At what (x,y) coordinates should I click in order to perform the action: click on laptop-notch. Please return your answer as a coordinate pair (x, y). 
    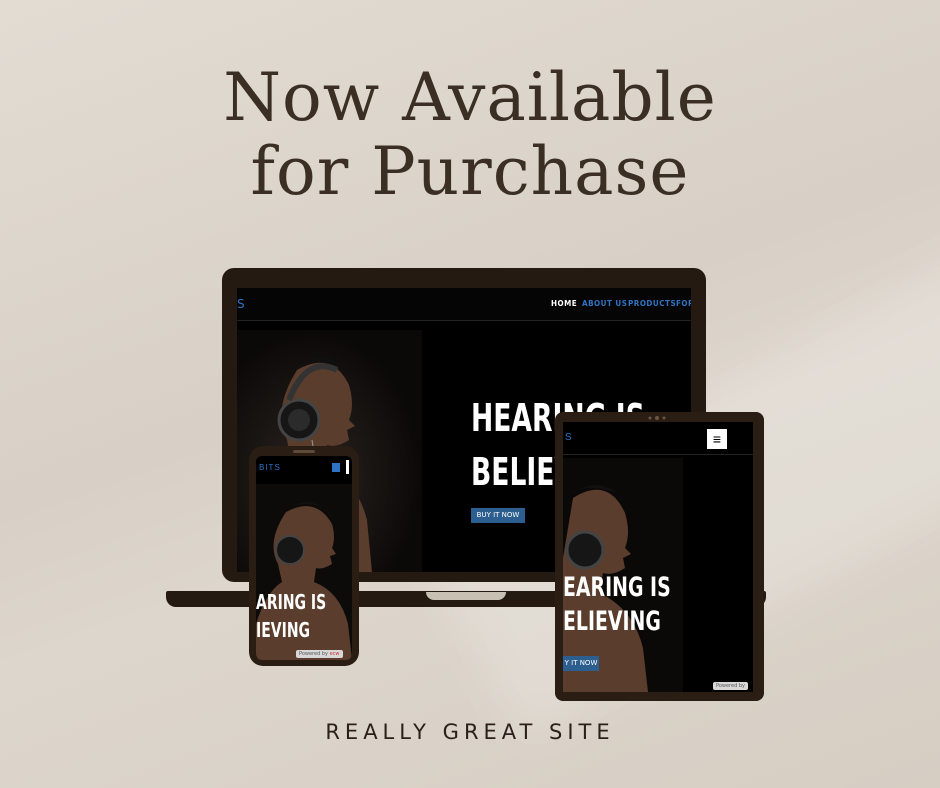
    Looking at the image, I should click on (466, 596).